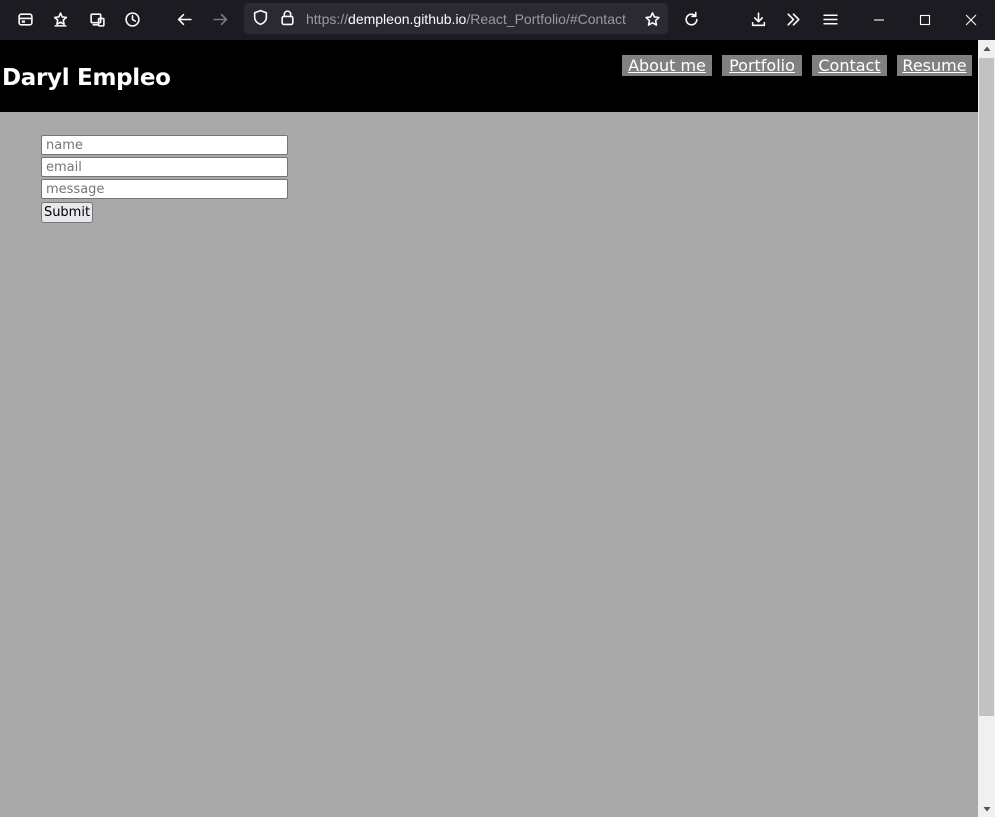 Image resolution: width=995 pixels, height=817 pixels. Describe the element at coordinates (407, 19) in the screenshot. I see `url-host: dempleon.github.io` at that location.